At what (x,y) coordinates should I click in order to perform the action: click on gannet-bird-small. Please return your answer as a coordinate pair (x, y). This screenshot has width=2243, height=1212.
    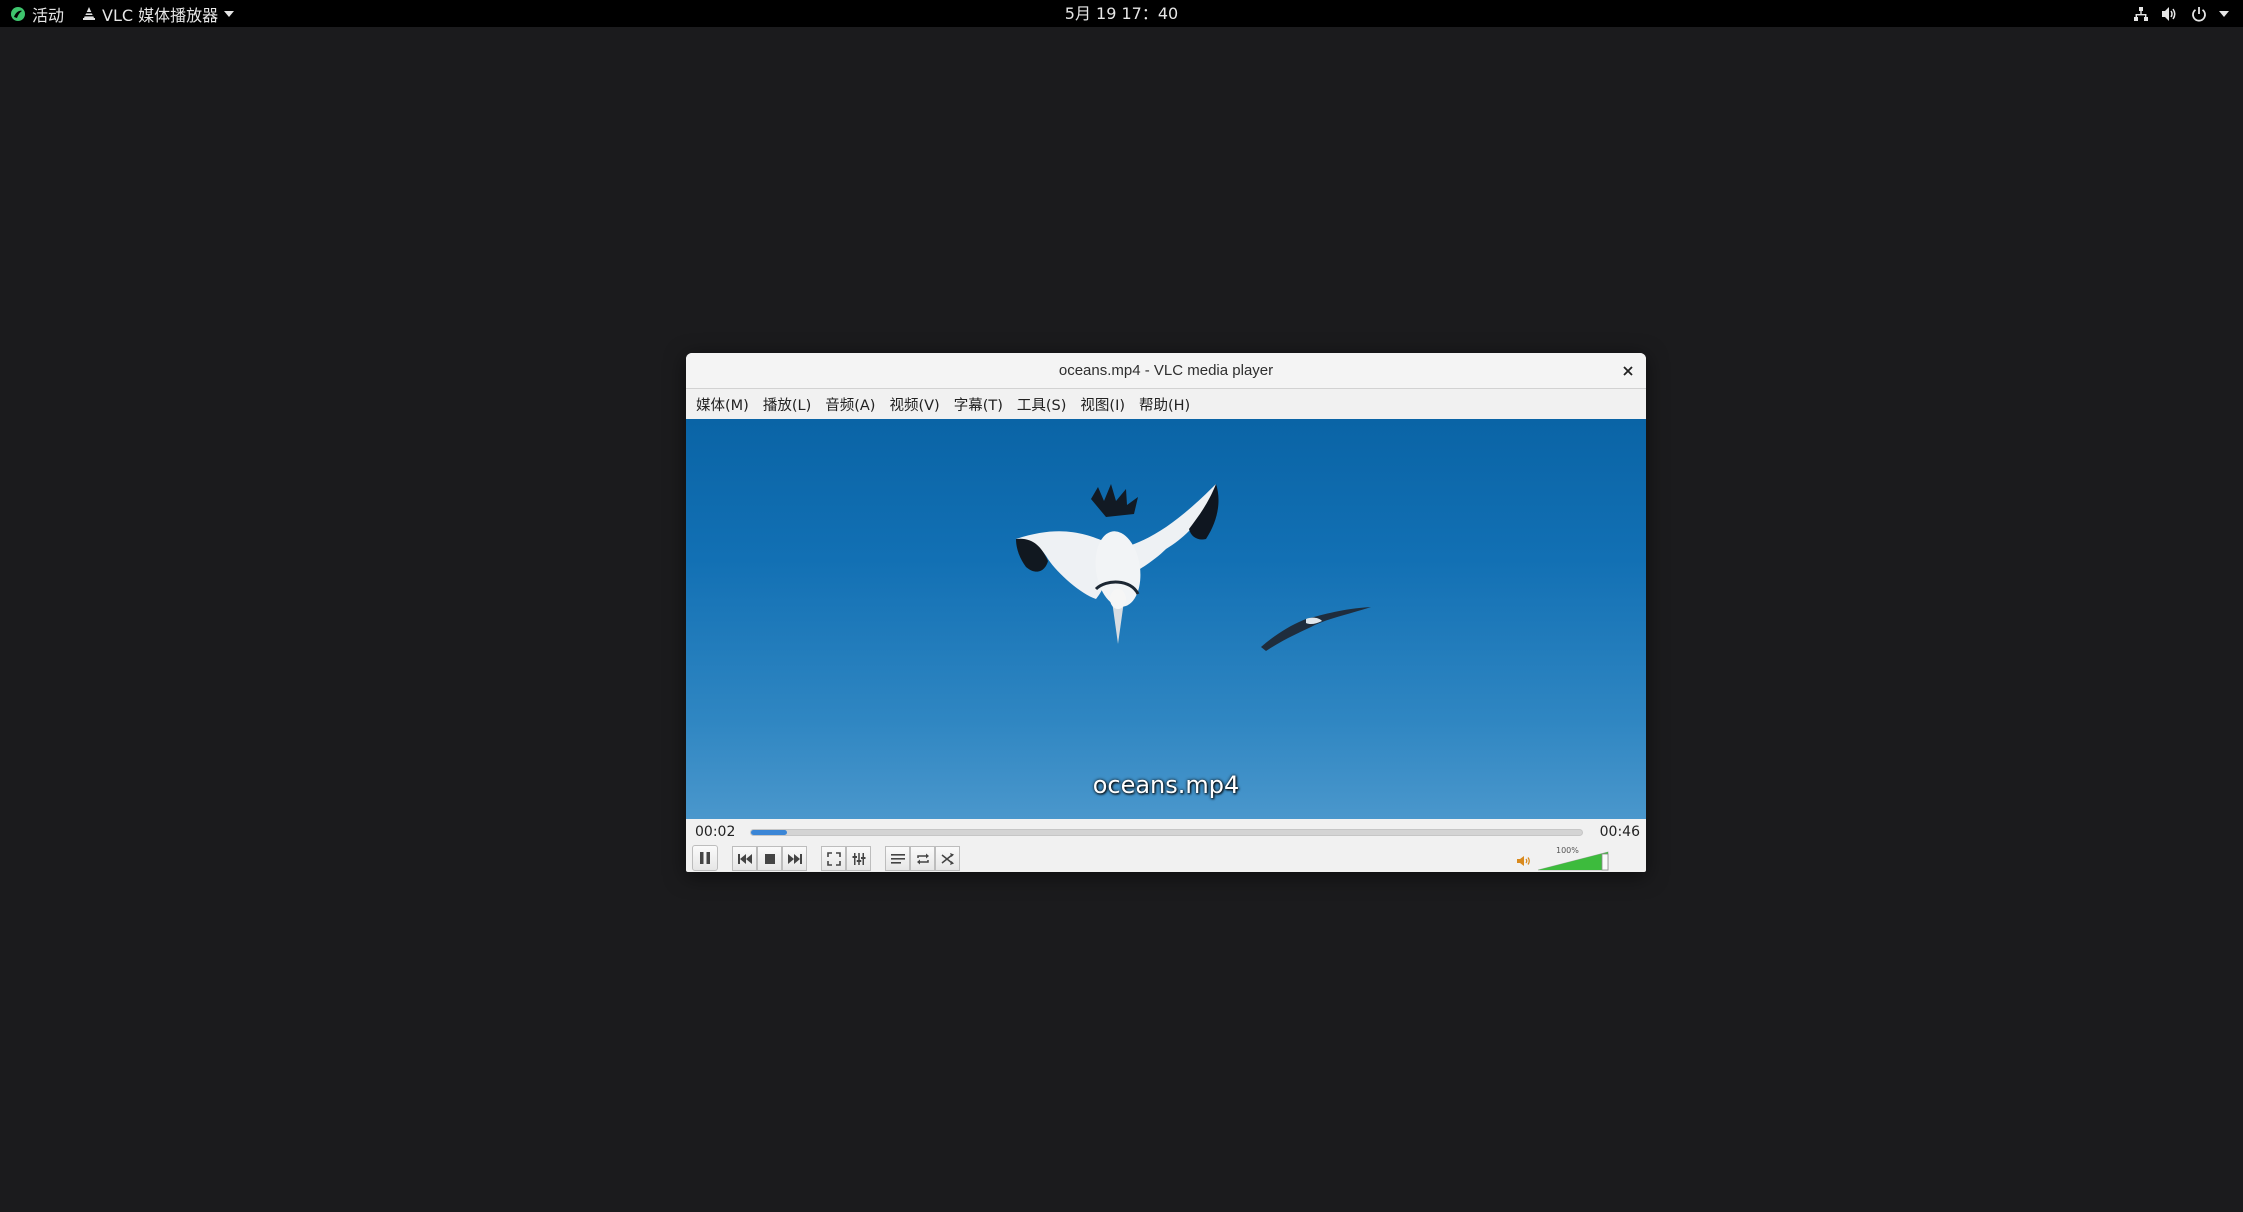
    Looking at the image, I should click on (1316, 629).